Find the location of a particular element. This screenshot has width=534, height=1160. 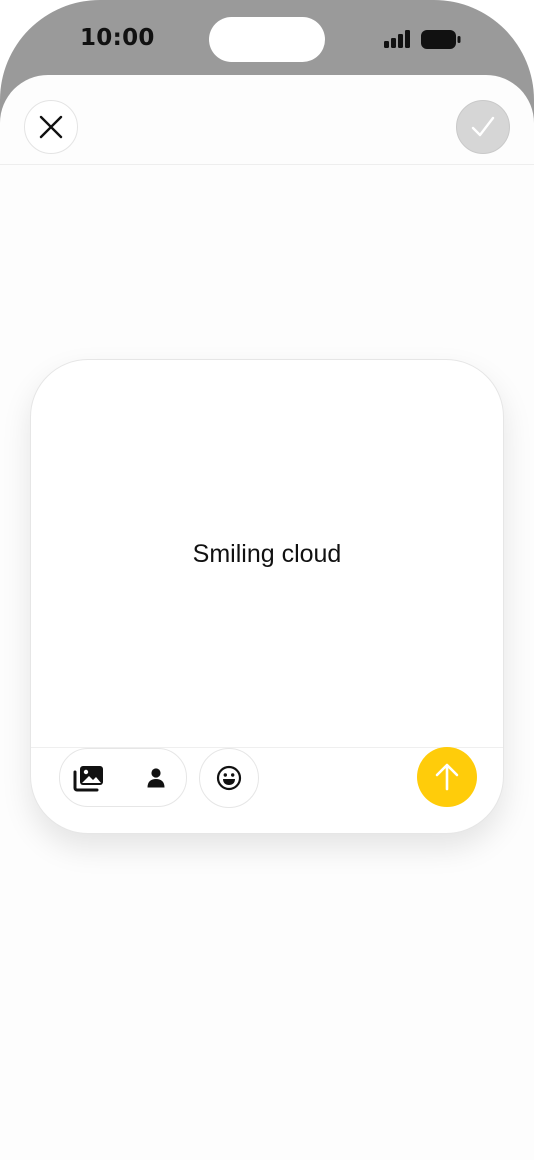

emoji-icon is located at coordinates (229, 778).